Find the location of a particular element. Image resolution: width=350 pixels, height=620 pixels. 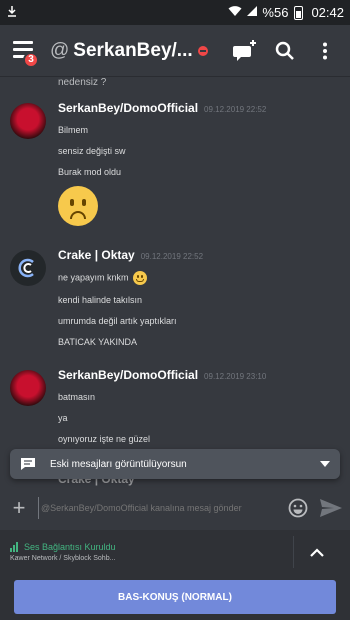

emoji-icon is located at coordinates (298, 507).